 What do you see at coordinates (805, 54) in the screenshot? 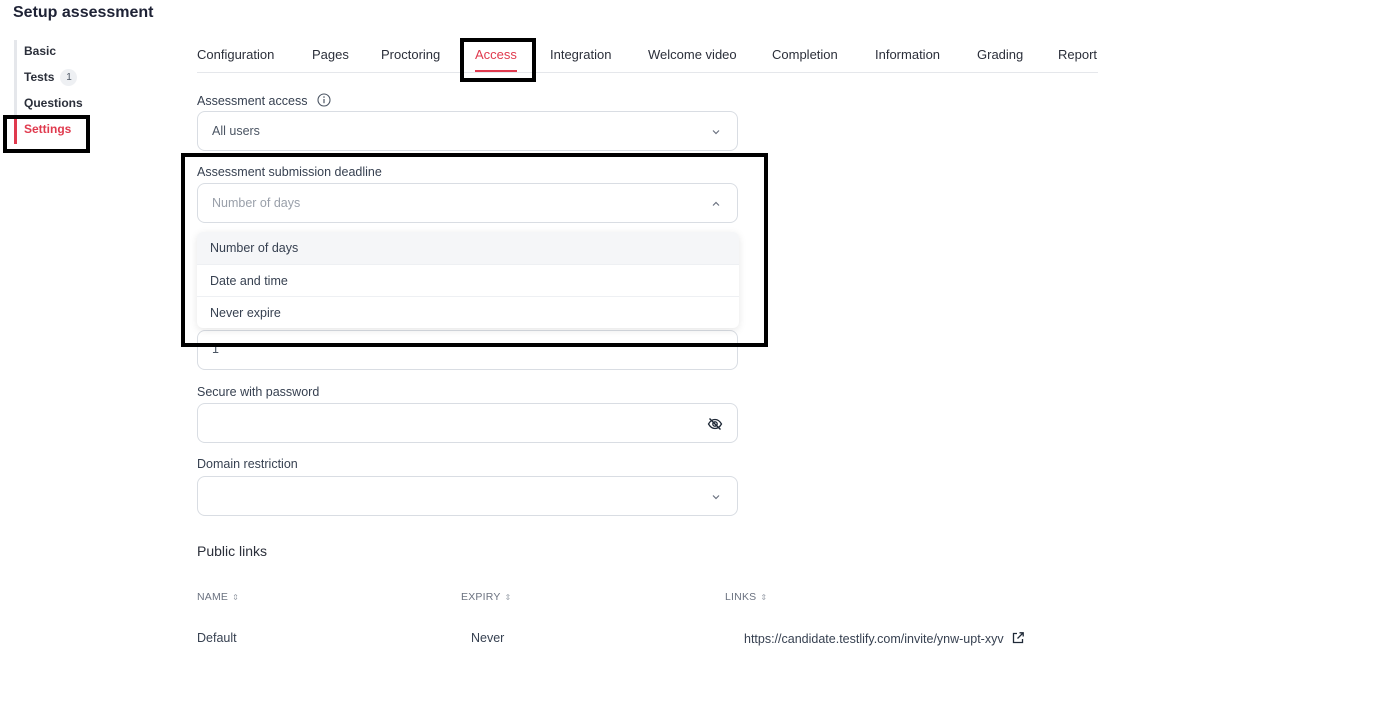
I see `tab-completion: Completion` at bounding box center [805, 54].